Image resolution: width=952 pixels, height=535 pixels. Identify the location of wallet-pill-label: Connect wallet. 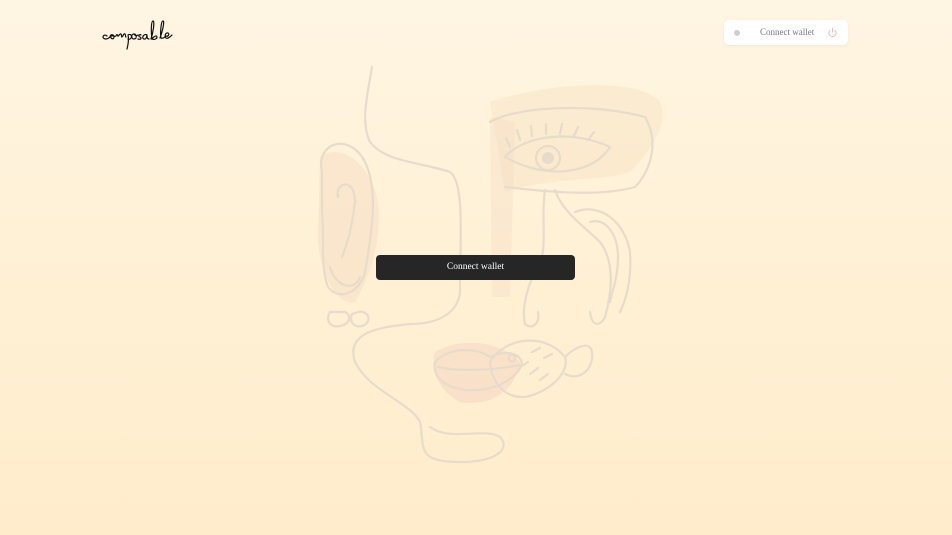
(787, 32).